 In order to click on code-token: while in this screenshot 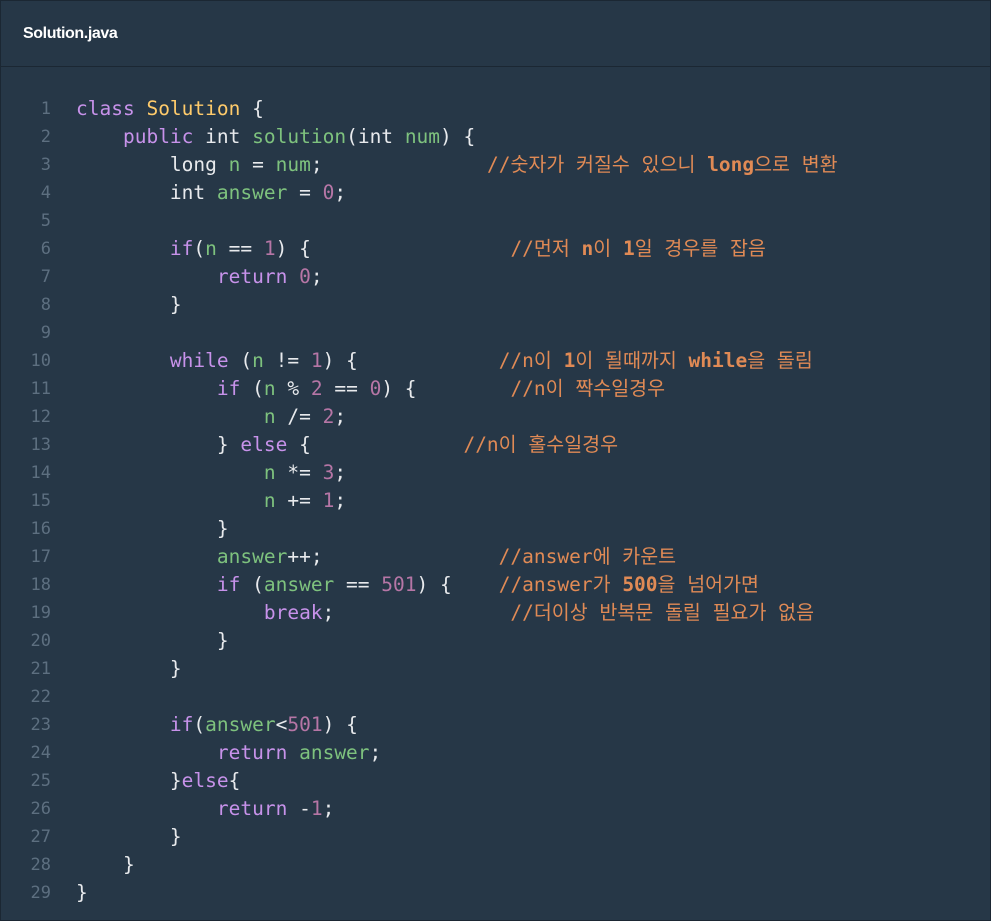, I will do `click(718, 360)`.